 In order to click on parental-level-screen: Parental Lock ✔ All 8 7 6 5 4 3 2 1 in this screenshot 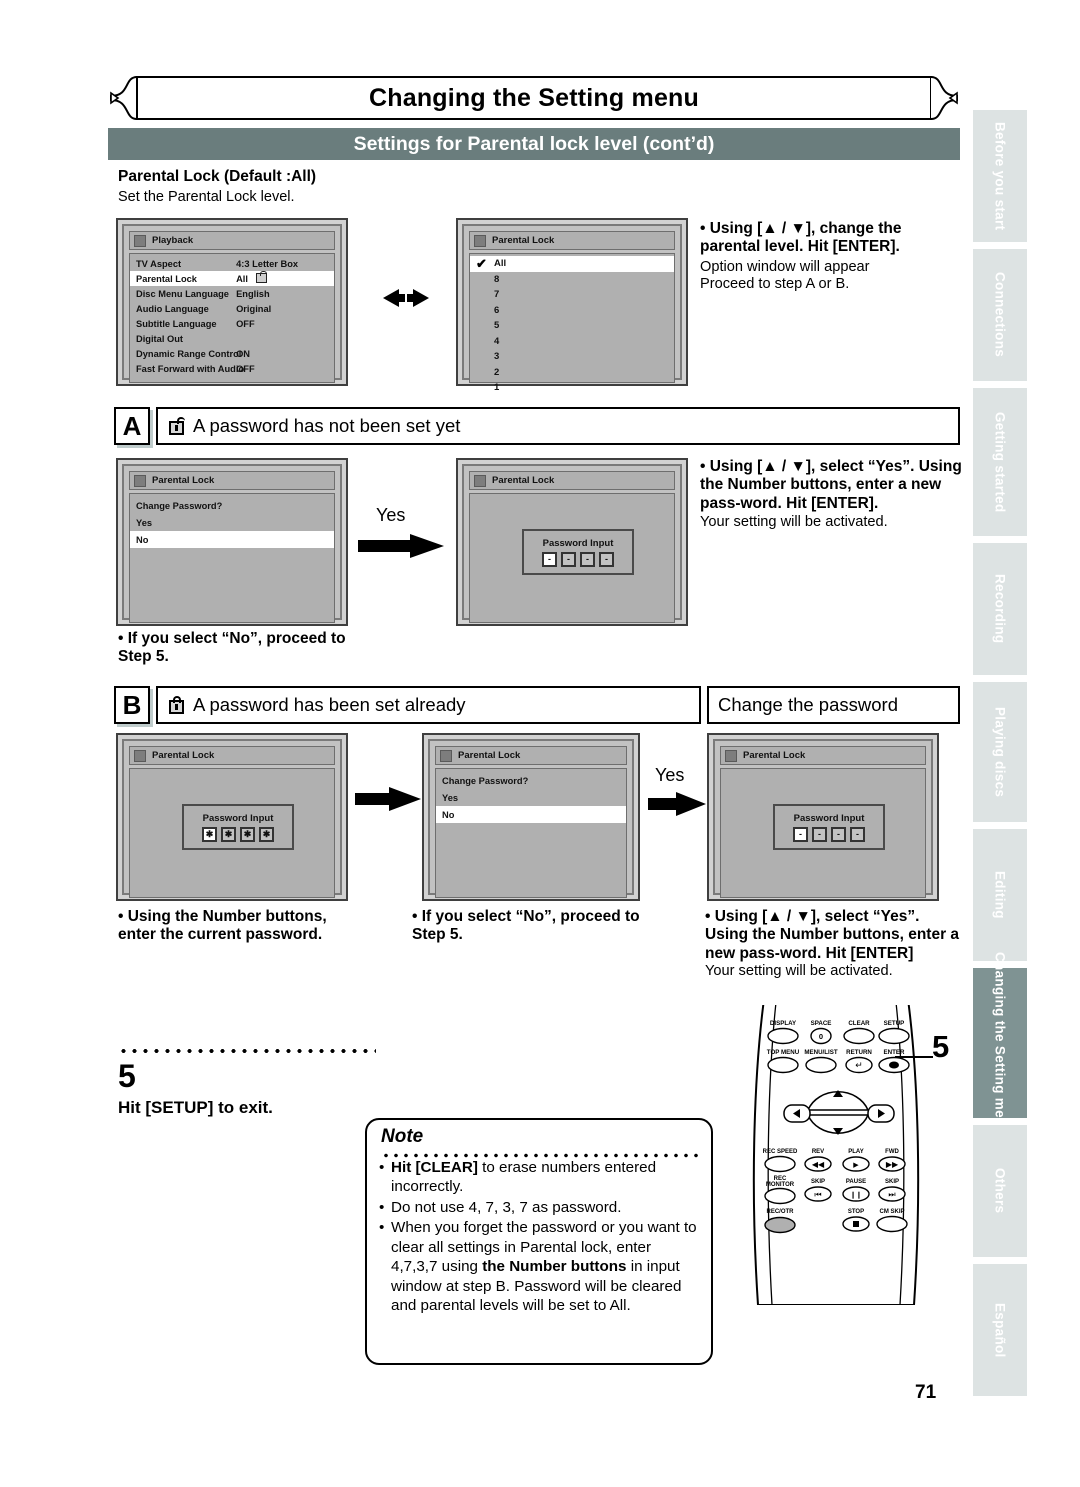, I will do `click(572, 305)`.